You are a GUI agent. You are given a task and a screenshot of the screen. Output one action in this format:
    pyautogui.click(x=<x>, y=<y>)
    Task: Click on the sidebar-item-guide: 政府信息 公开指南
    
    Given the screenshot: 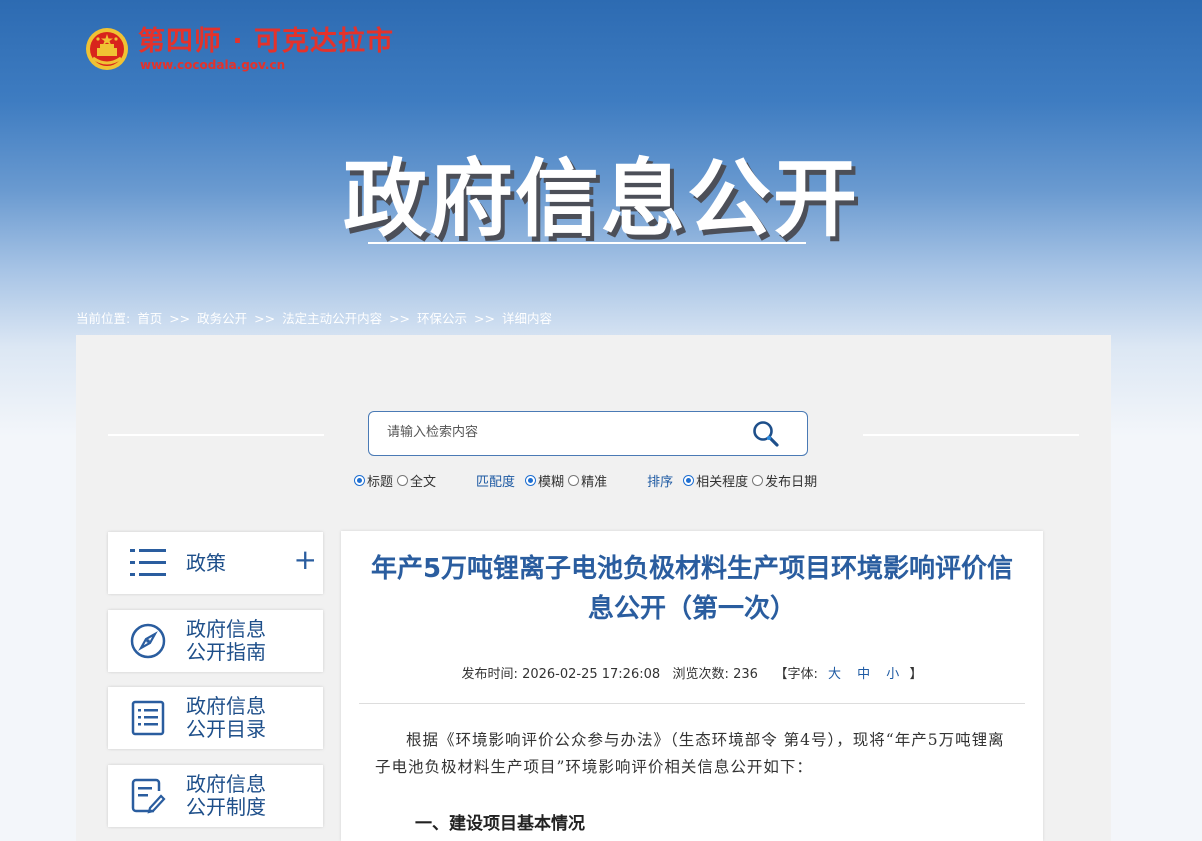 What is the action you would take?
    pyautogui.click(x=215, y=641)
    